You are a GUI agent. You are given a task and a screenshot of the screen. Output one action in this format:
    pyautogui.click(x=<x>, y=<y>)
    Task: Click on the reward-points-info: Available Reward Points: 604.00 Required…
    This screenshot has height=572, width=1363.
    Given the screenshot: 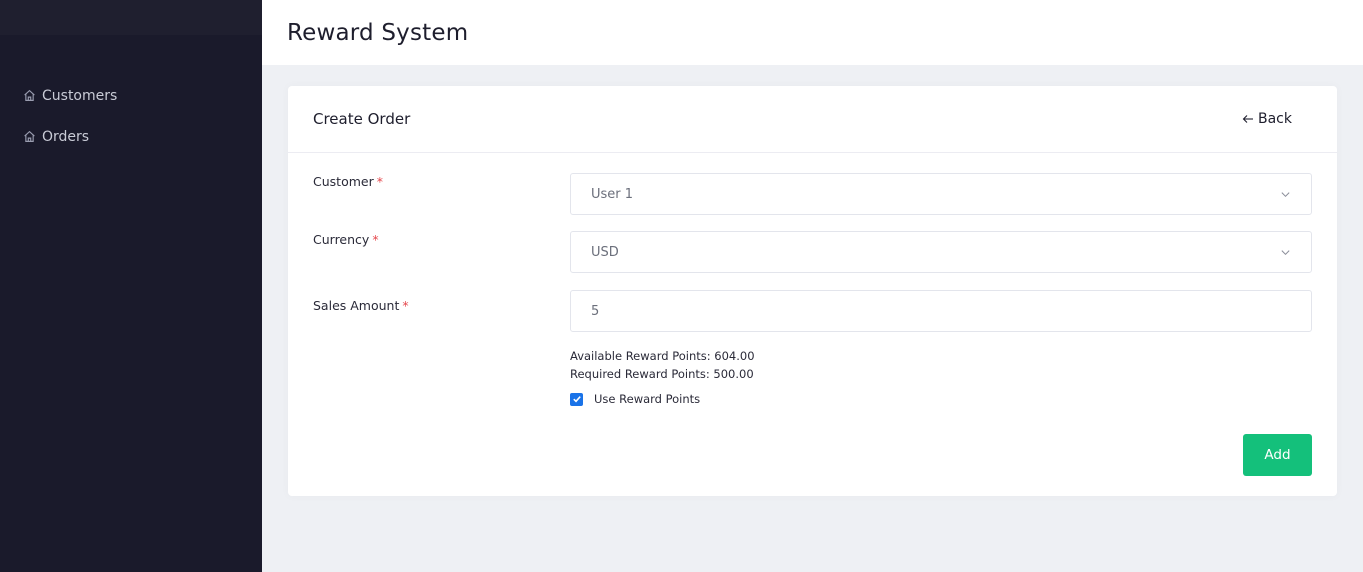 What is the action you would take?
    pyautogui.click(x=662, y=365)
    